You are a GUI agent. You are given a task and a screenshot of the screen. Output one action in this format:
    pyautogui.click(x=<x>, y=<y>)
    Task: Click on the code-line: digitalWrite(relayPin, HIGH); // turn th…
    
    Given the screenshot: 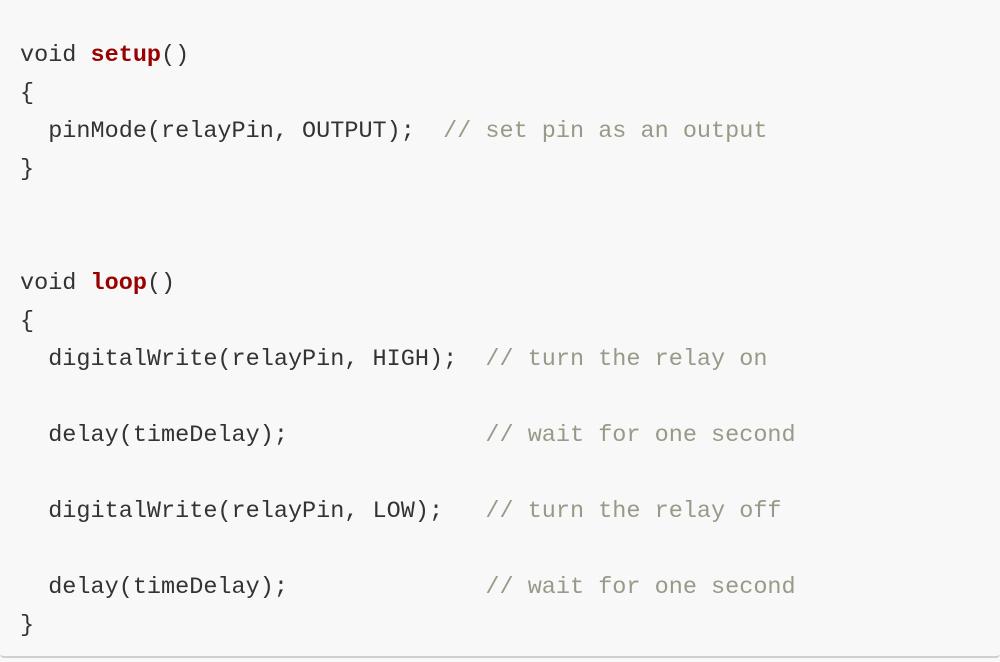 What is the action you would take?
    pyautogui.click(x=393, y=360)
    